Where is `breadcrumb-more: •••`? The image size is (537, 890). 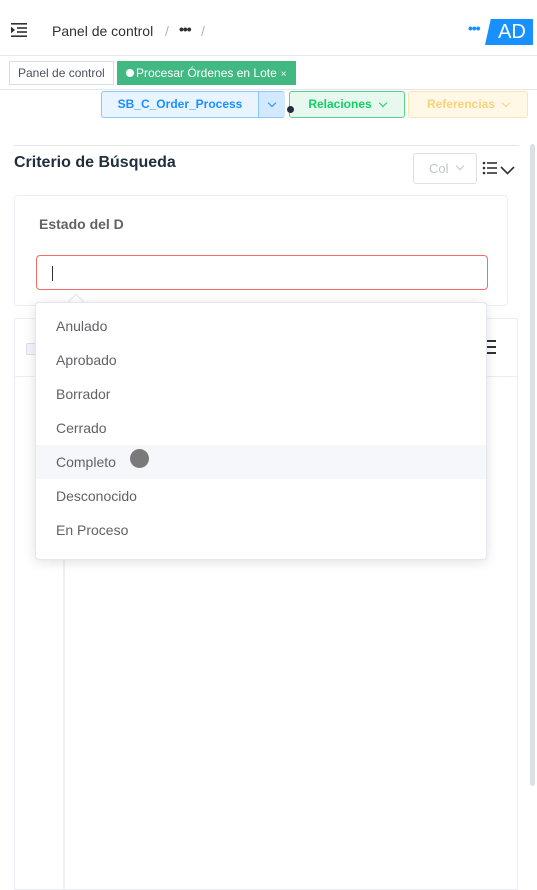
breadcrumb-more: ••• is located at coordinates (185, 29).